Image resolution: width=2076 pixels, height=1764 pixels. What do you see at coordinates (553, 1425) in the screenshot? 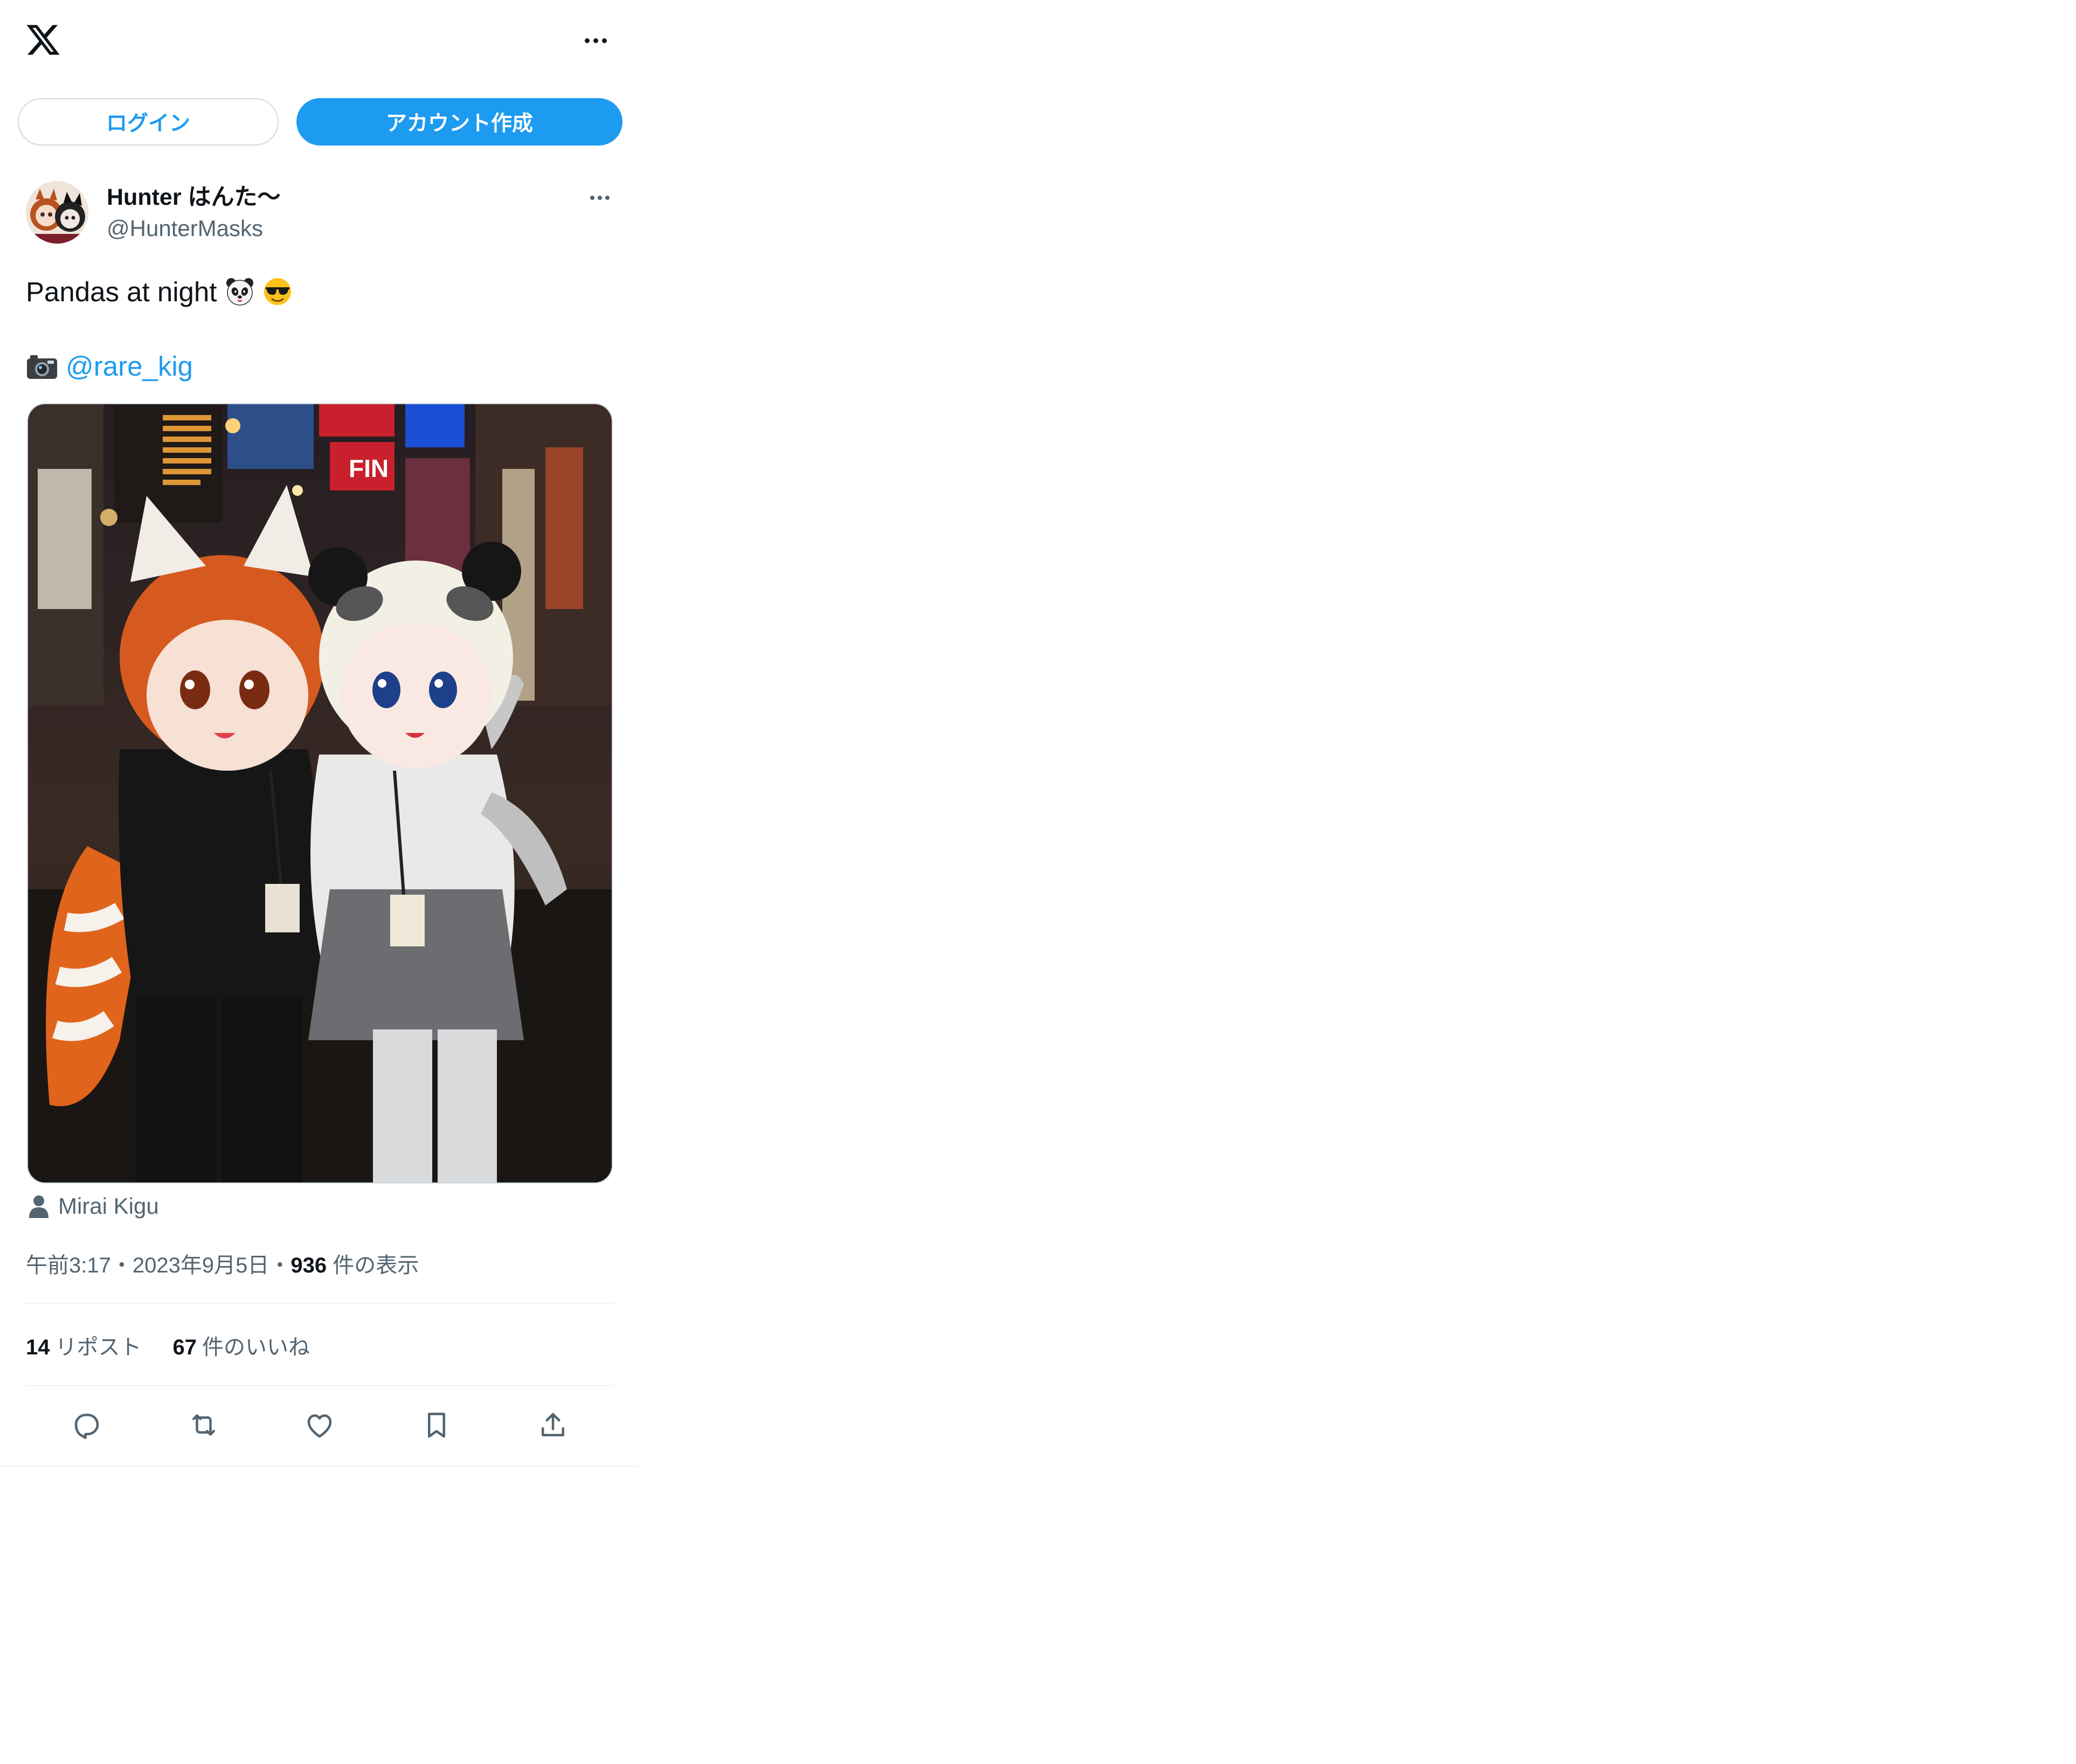
I see `share-icon` at bounding box center [553, 1425].